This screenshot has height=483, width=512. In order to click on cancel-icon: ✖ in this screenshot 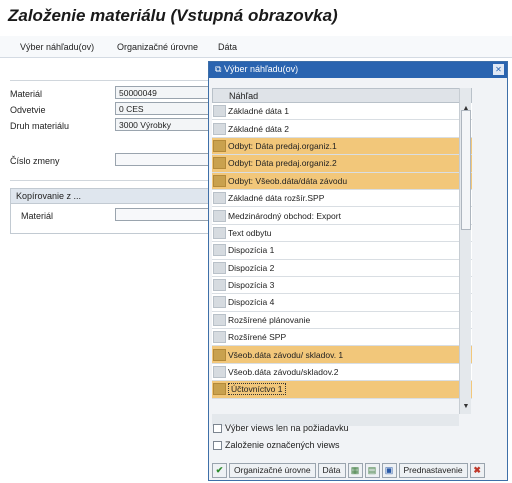, I will do `click(477, 469)`.